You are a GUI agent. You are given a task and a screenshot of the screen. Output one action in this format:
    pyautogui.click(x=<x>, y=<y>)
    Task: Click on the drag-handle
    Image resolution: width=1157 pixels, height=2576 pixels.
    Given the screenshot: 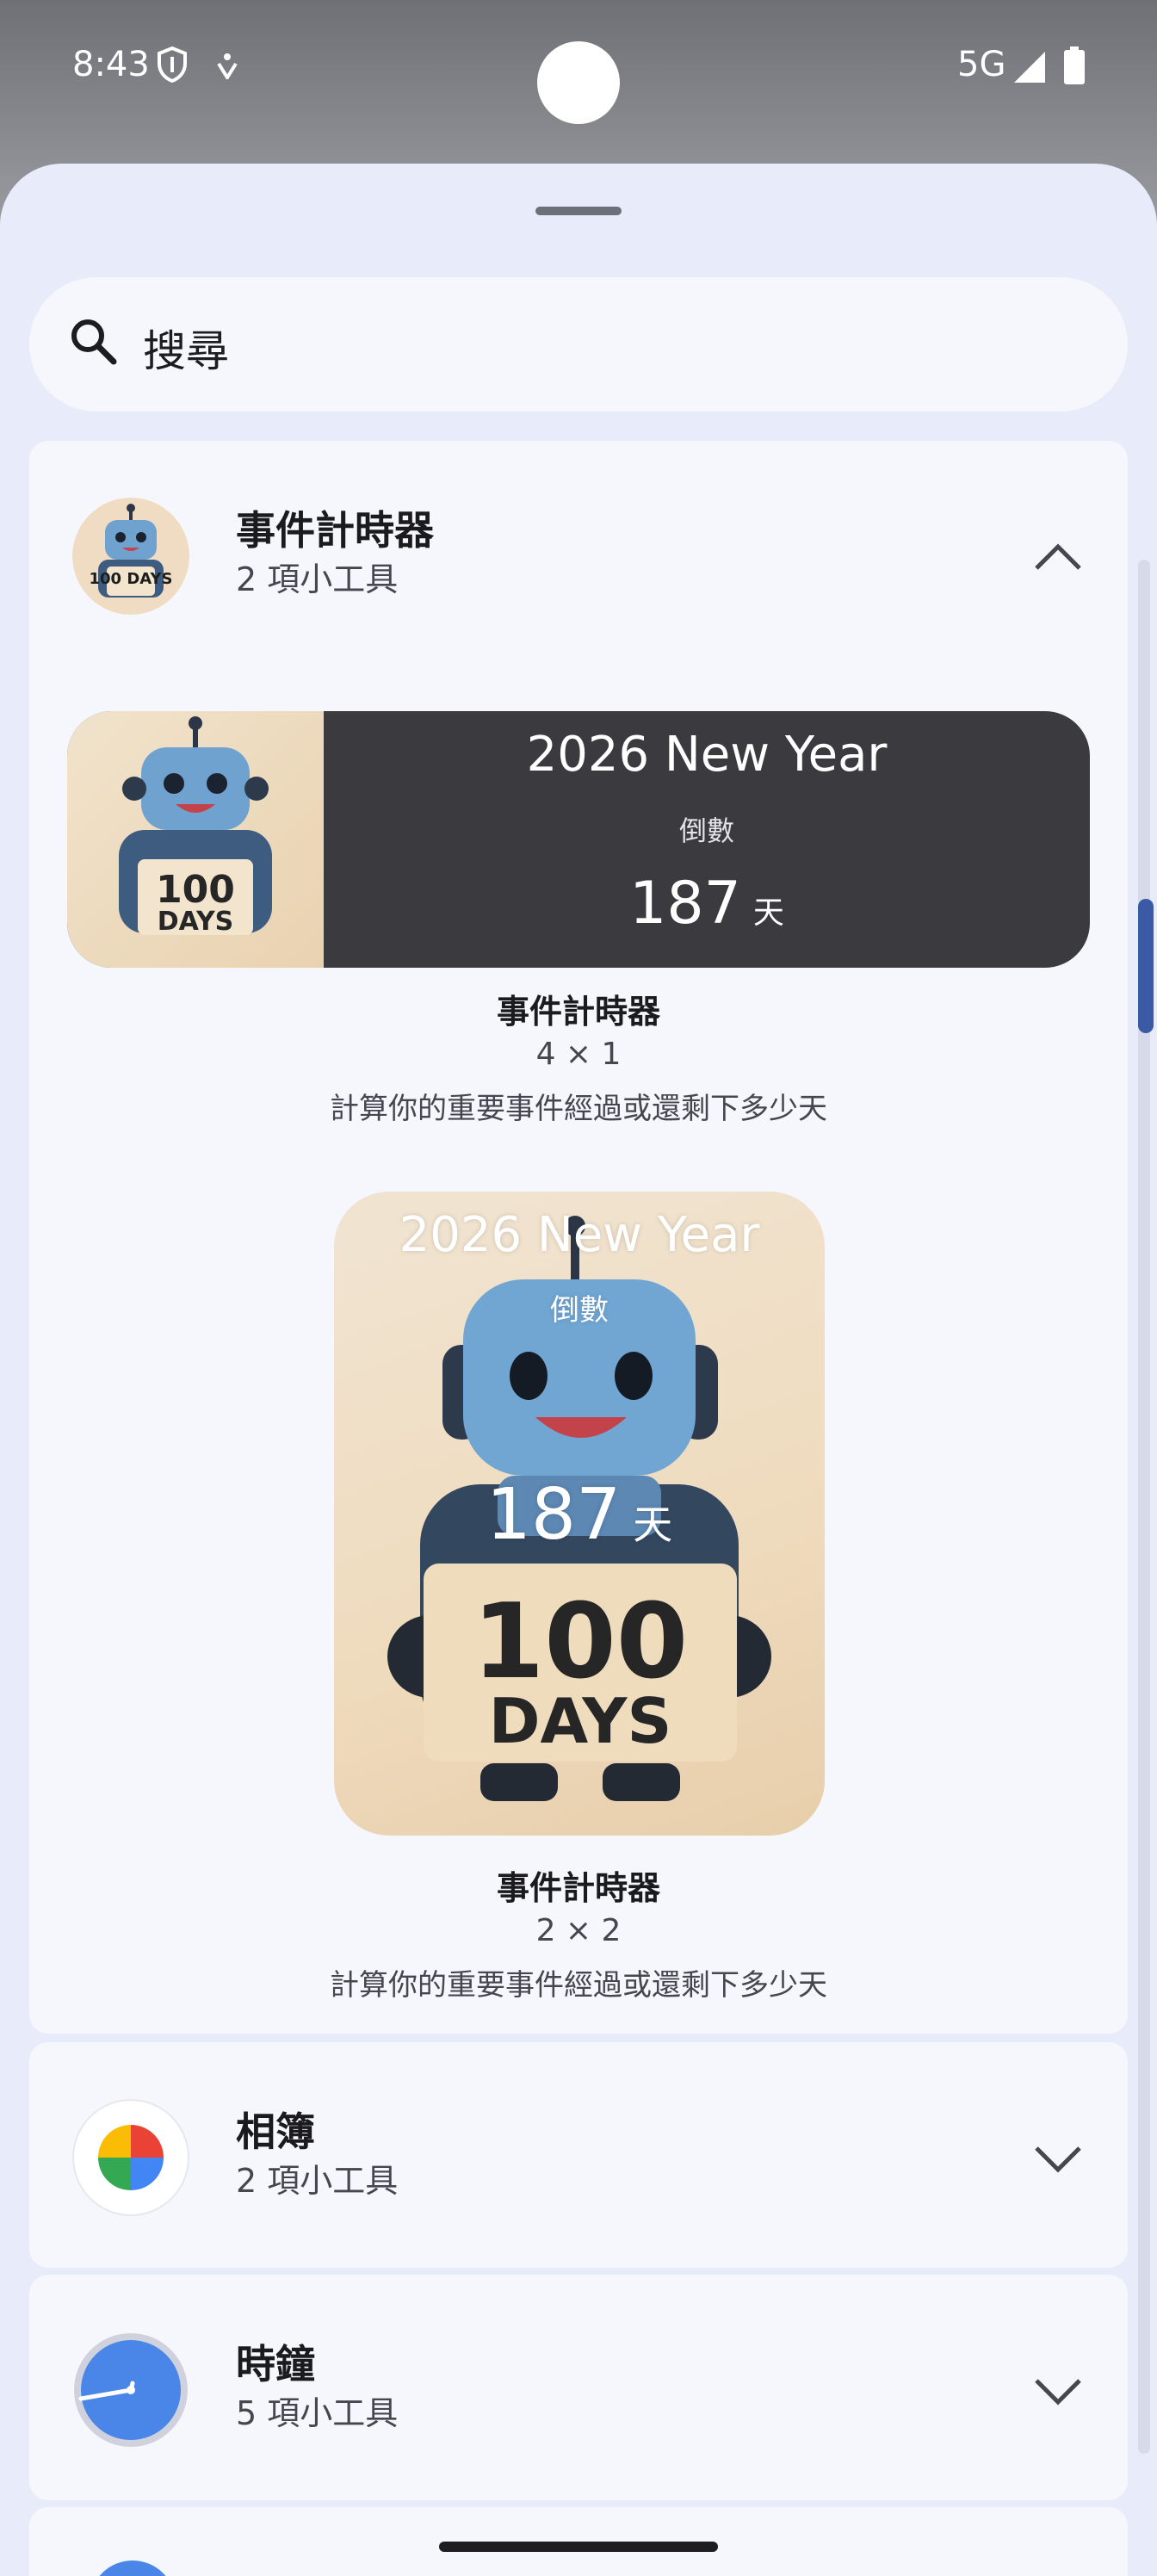 What is the action you would take?
    pyautogui.click(x=579, y=211)
    